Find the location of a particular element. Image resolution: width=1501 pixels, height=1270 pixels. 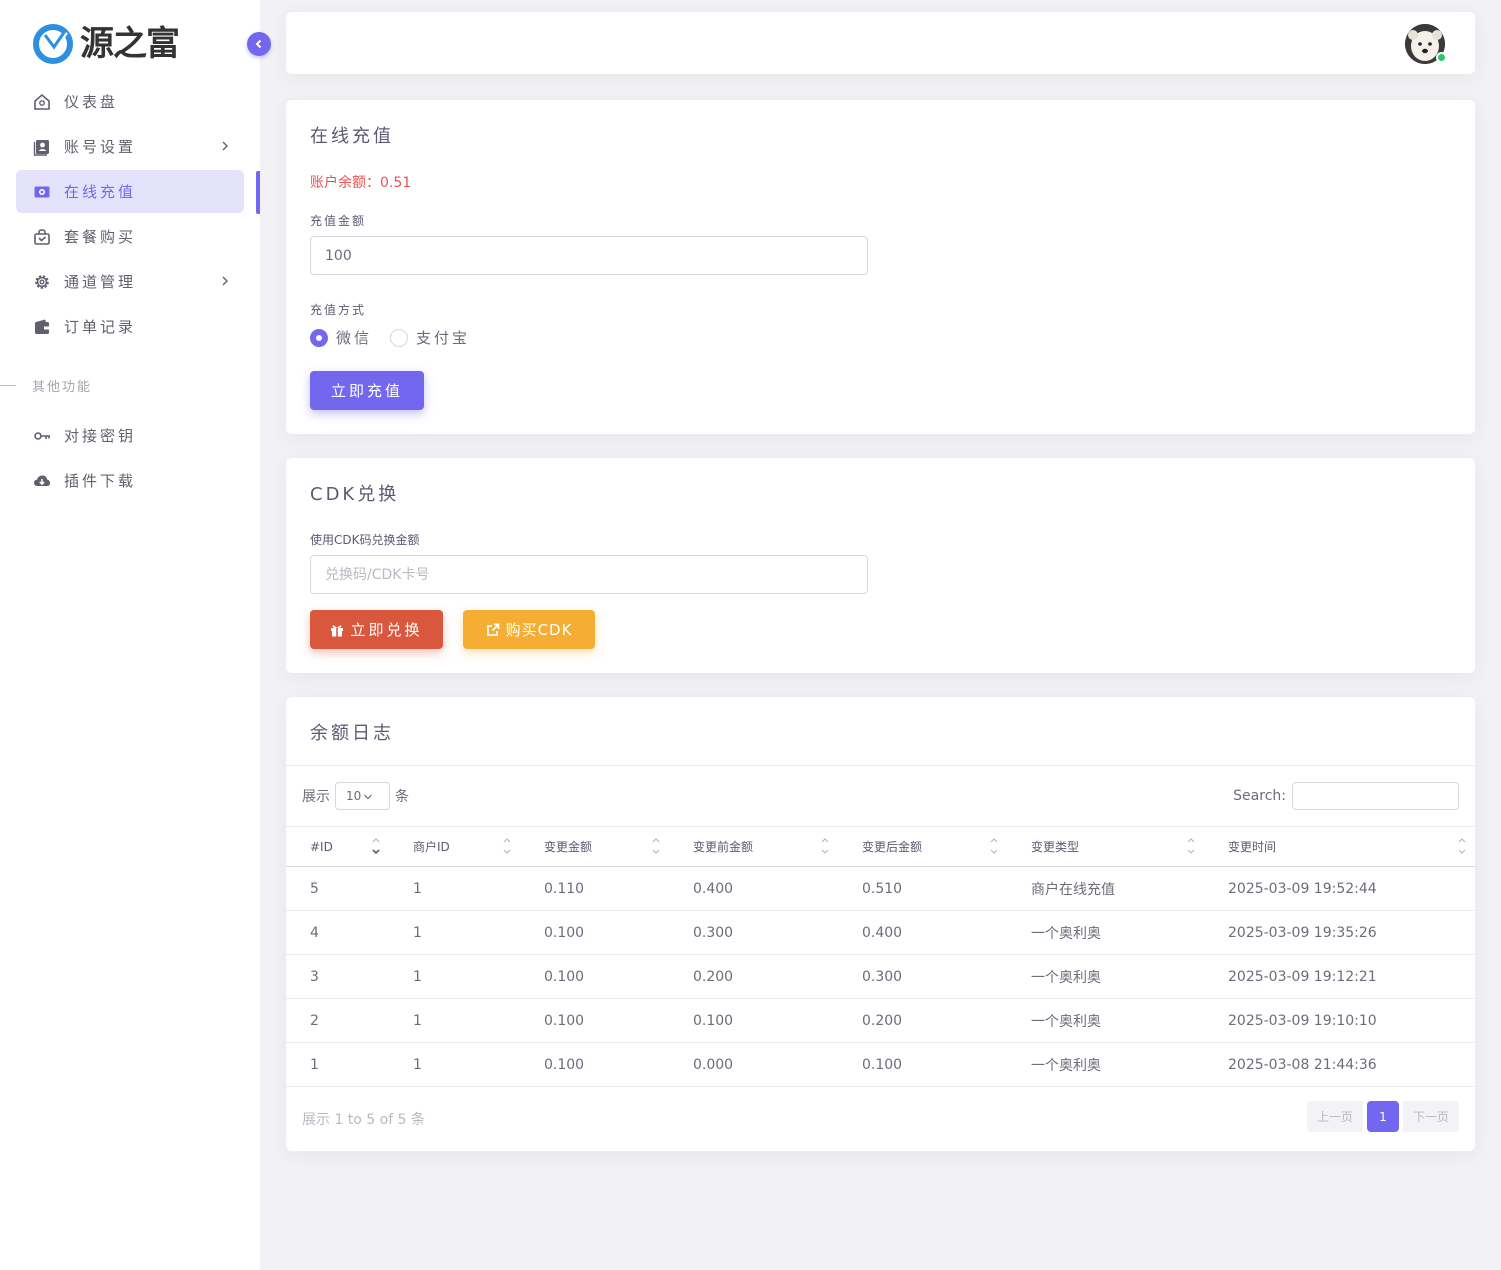

card-divider is located at coordinates (880, 765).